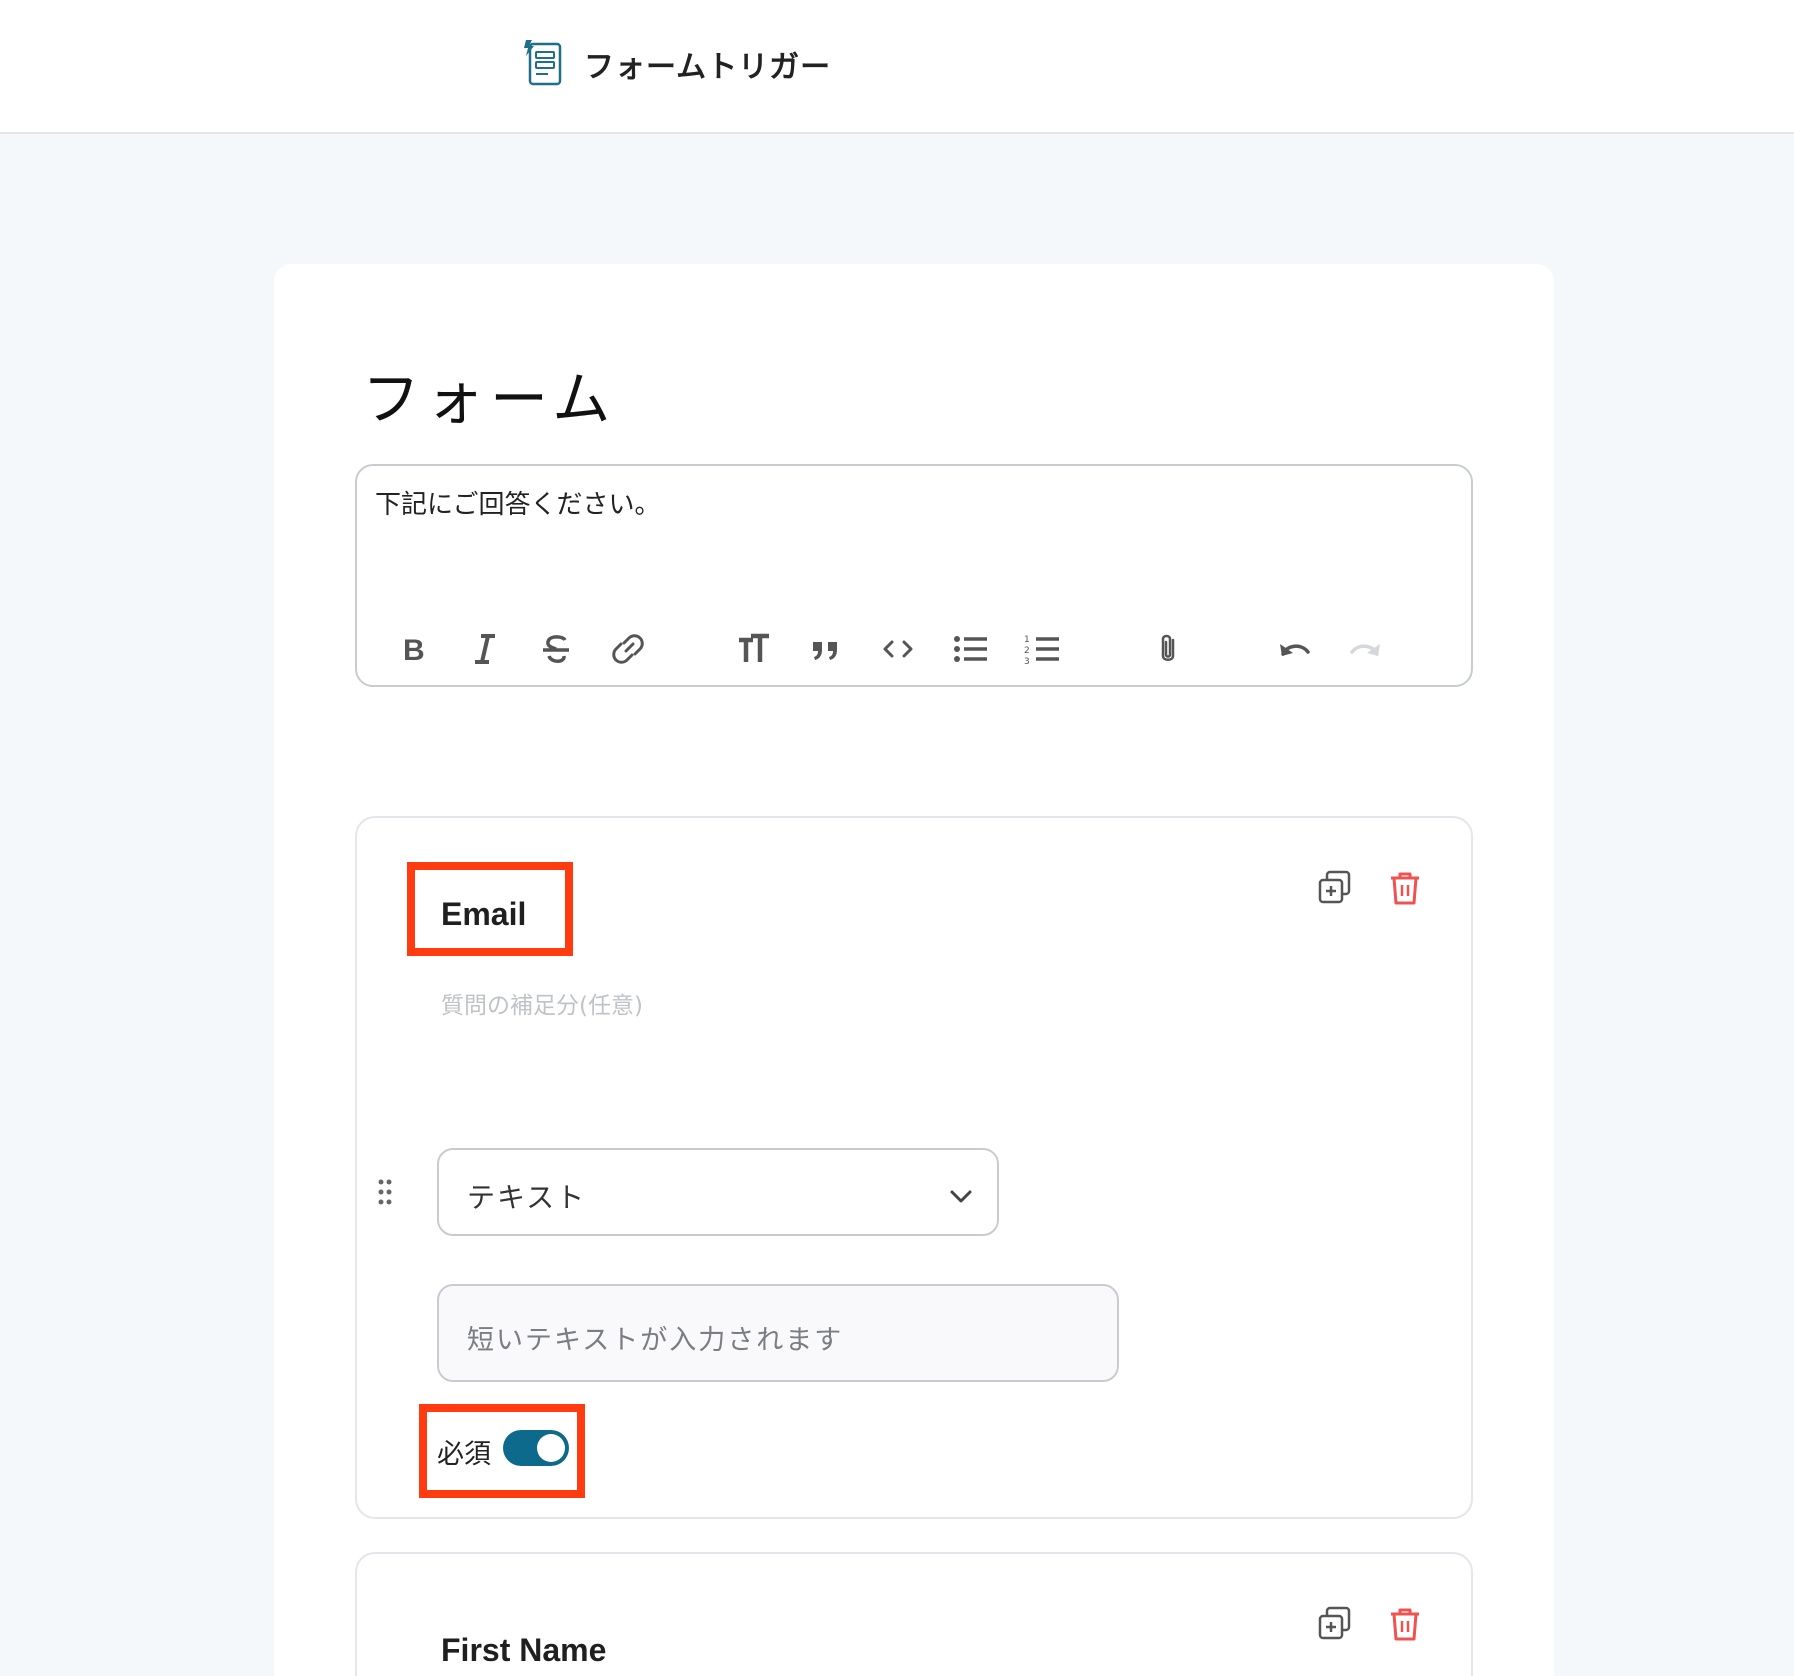  What do you see at coordinates (1027, 651) in the screenshot?
I see `svg-text: 2` at bounding box center [1027, 651].